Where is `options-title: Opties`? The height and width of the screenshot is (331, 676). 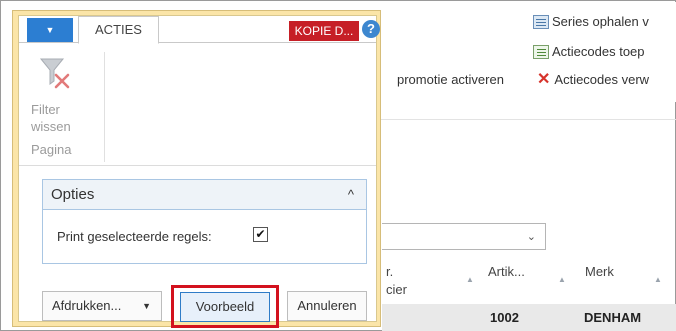 options-title: Opties is located at coordinates (73, 194).